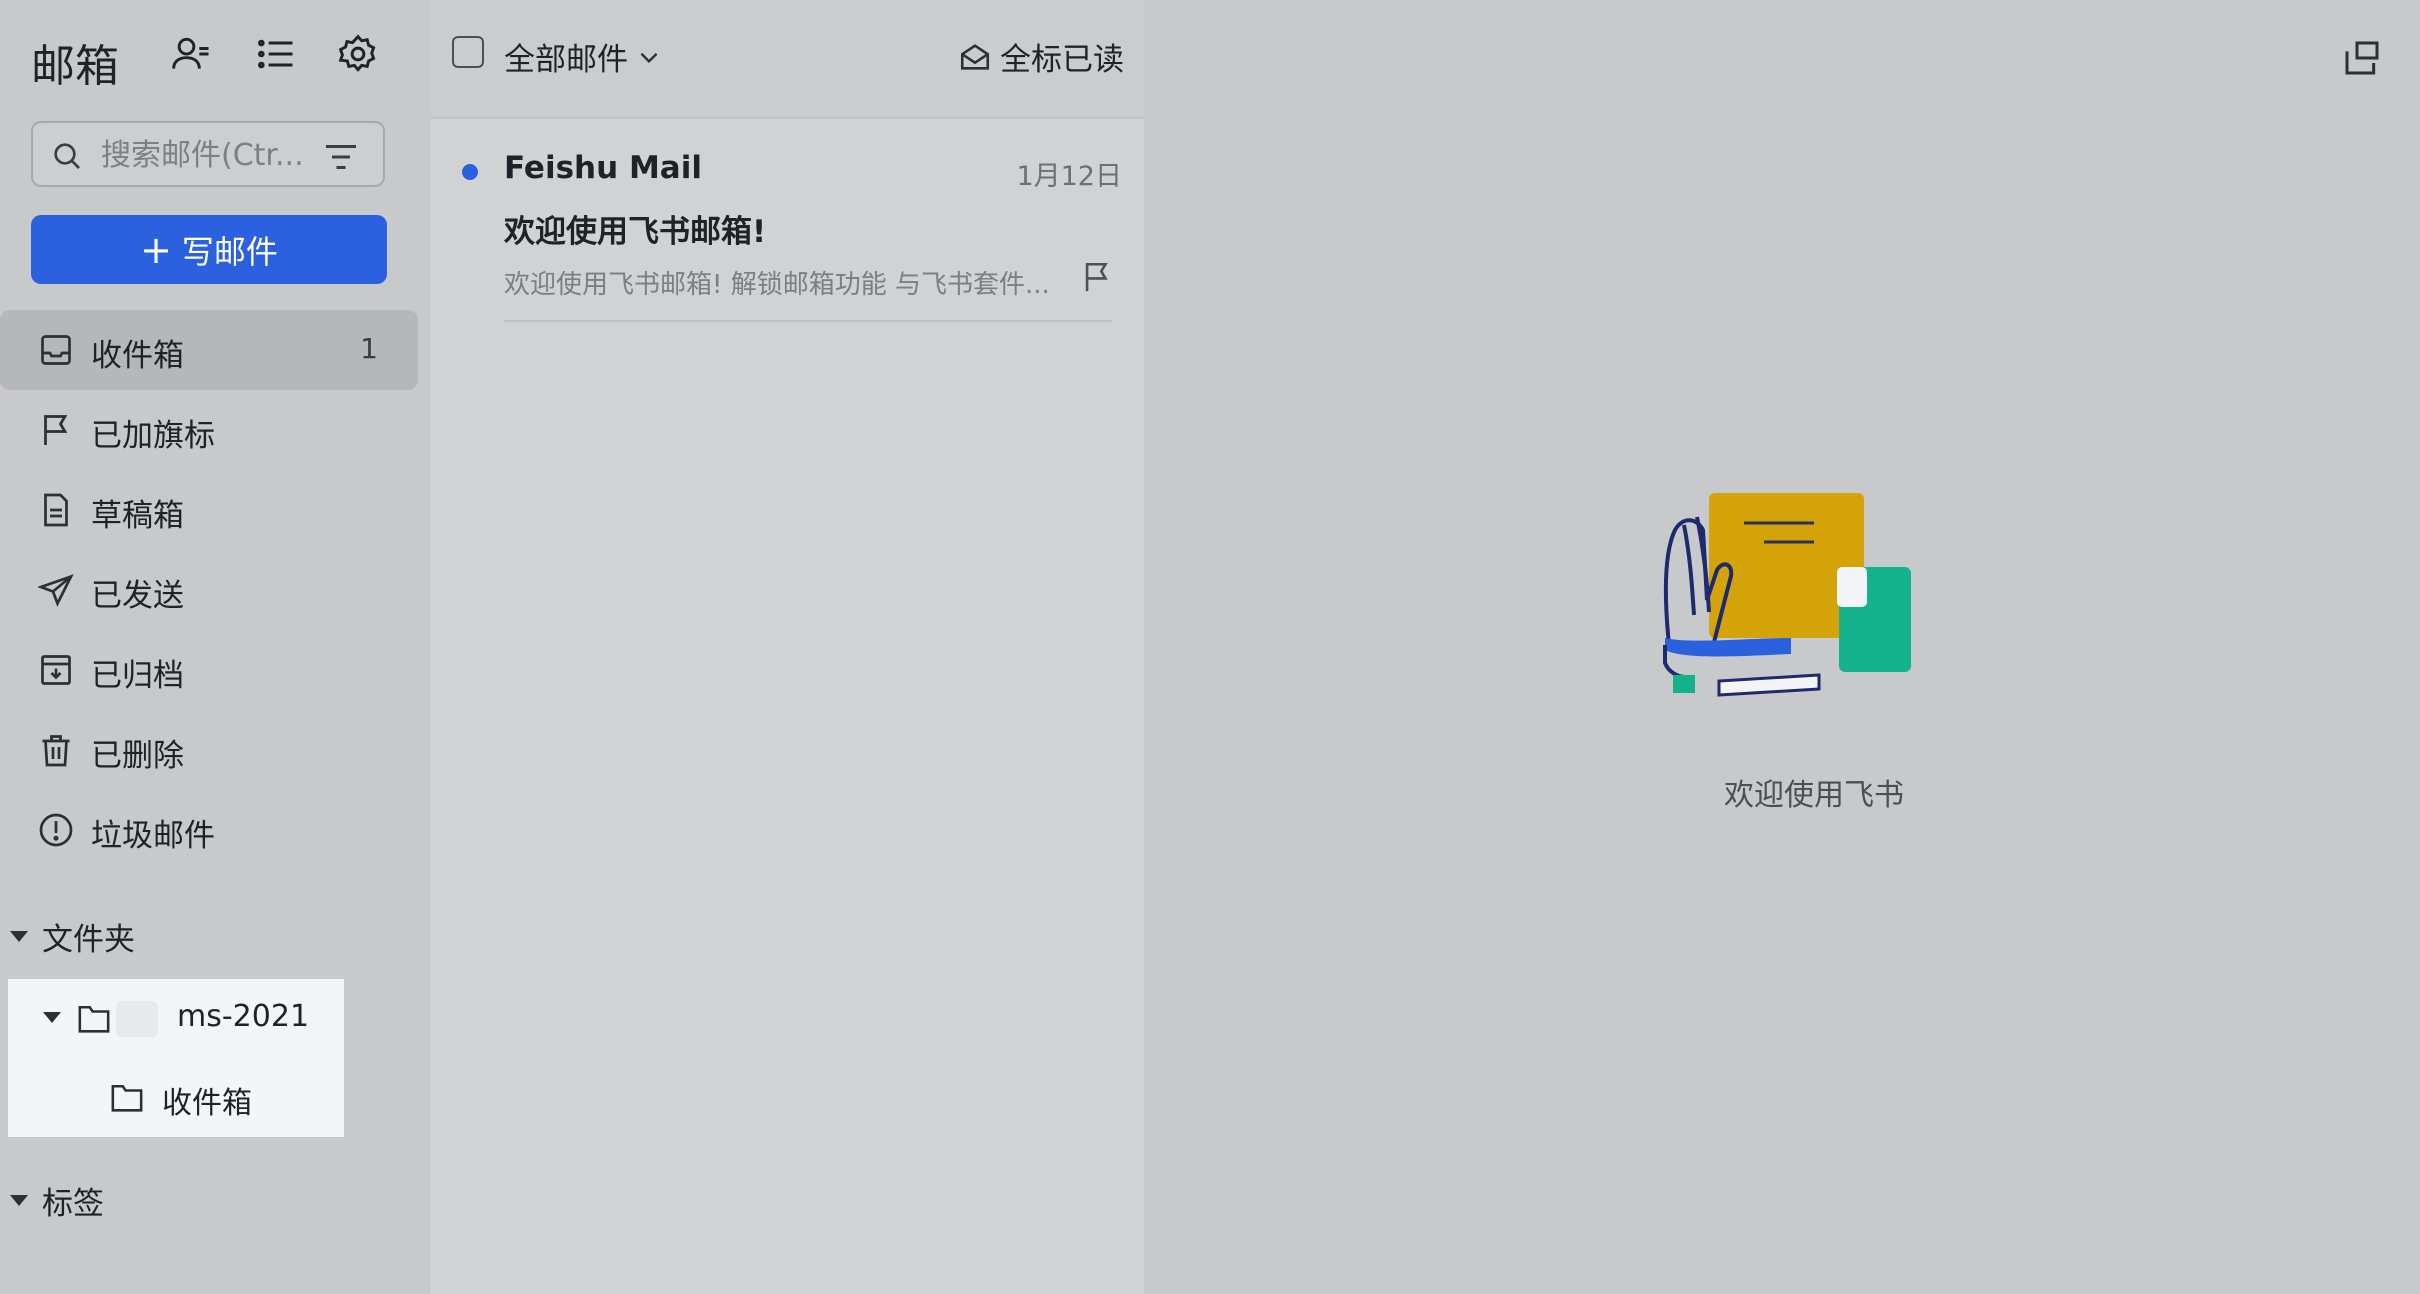 The image size is (2420, 1294). What do you see at coordinates (1062, 60) in the screenshot?
I see `mark-all-read-label: 全标已读` at bounding box center [1062, 60].